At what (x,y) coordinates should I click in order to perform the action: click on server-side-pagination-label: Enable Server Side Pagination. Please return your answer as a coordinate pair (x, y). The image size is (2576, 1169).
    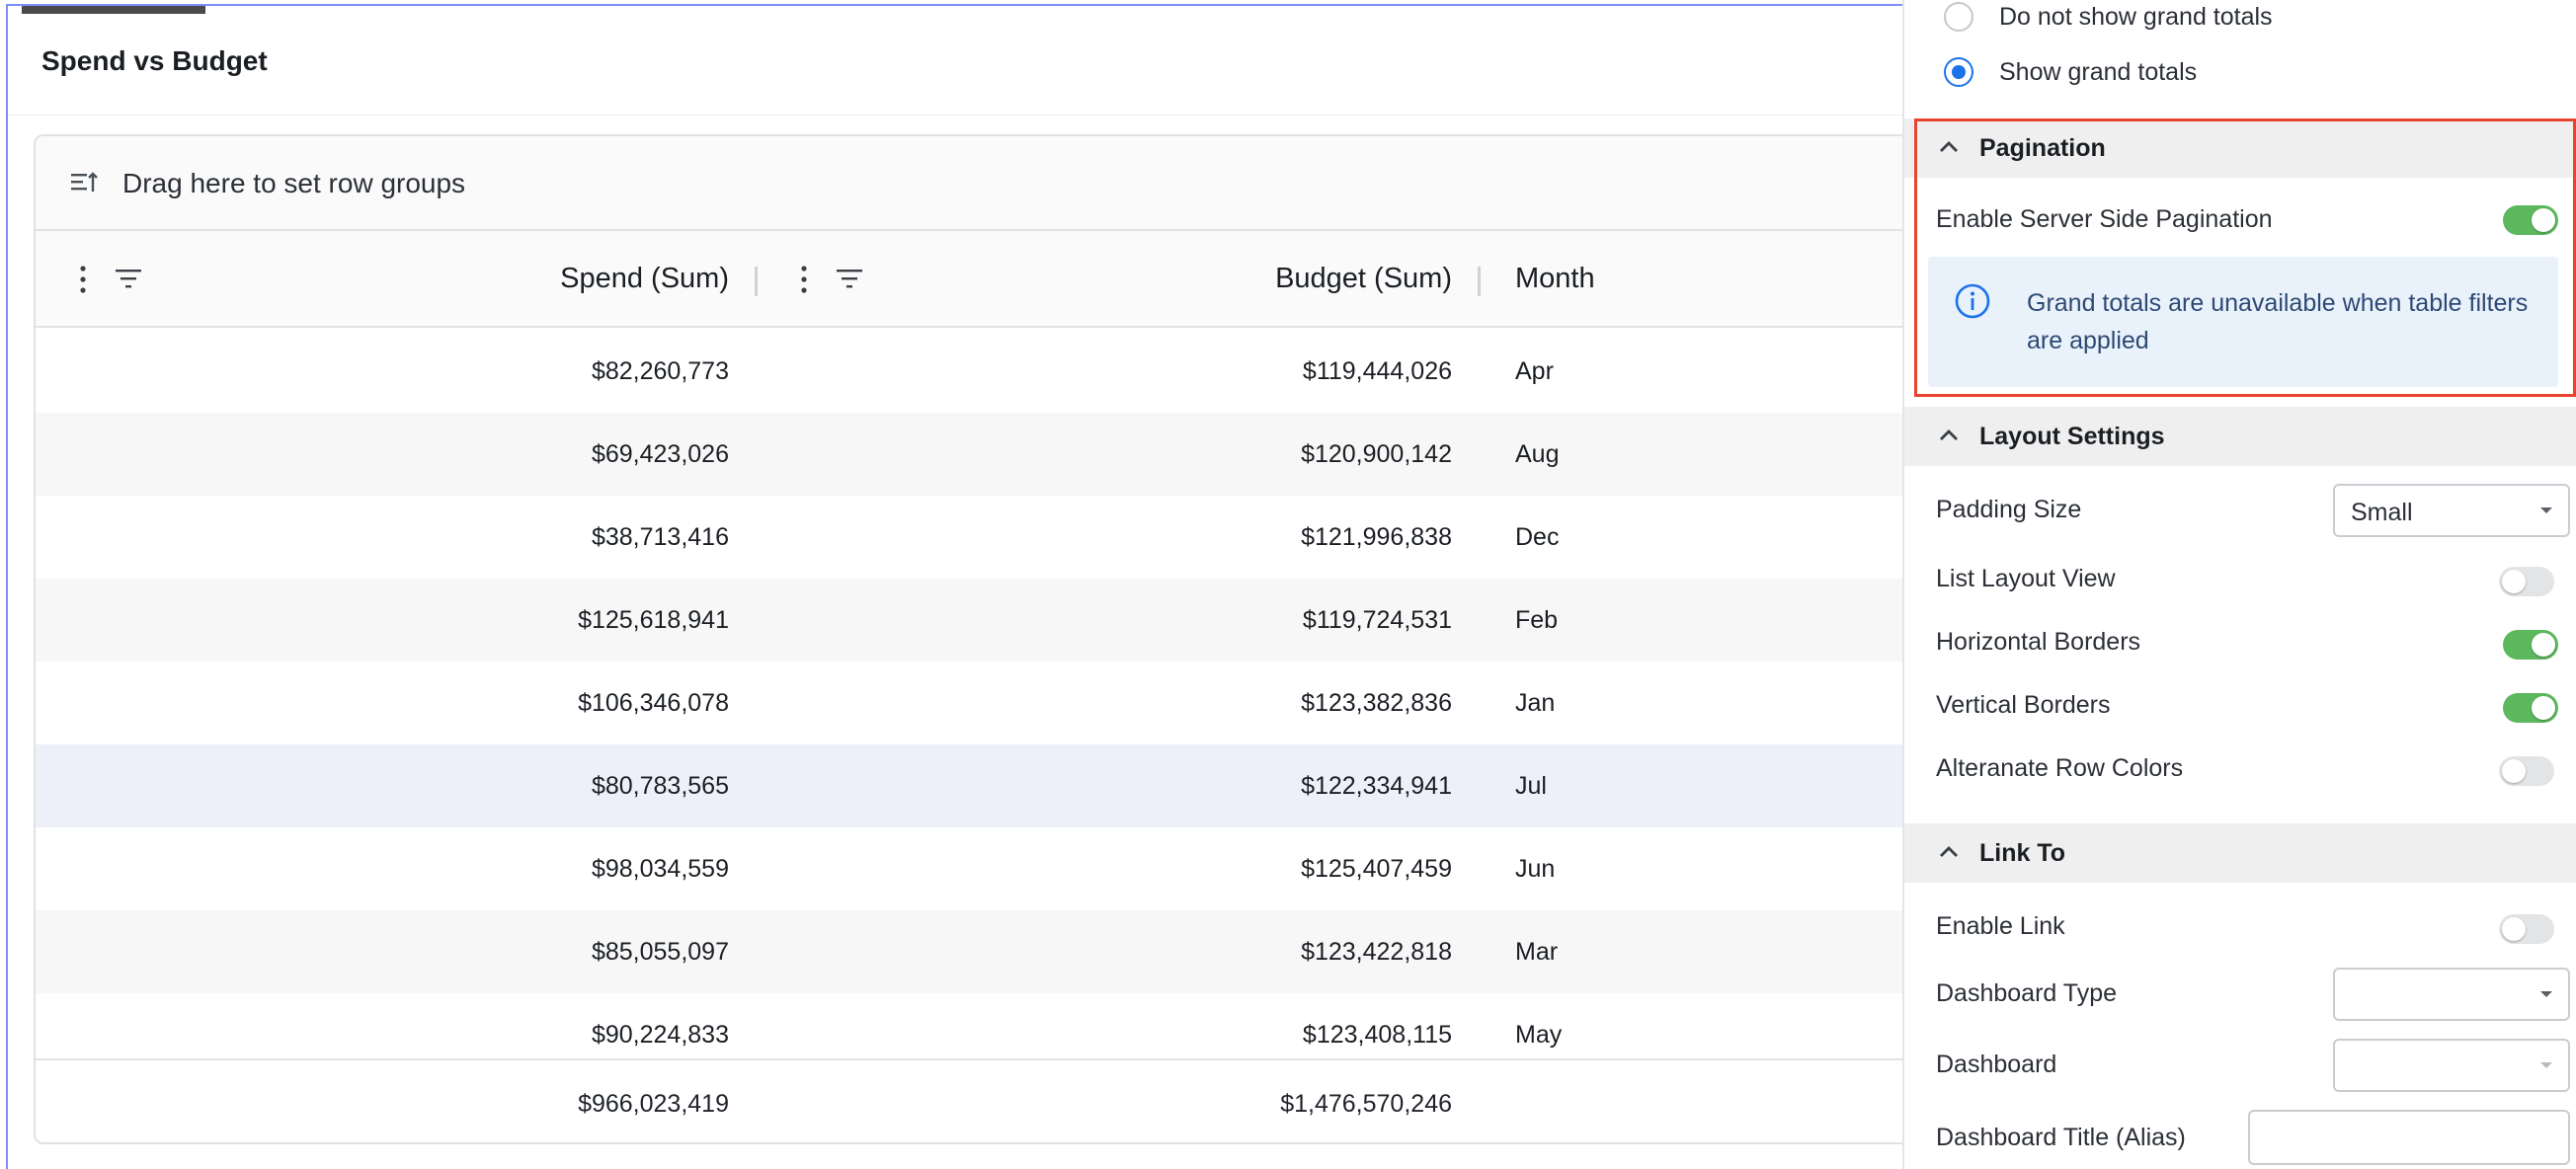
    Looking at the image, I should click on (2104, 219).